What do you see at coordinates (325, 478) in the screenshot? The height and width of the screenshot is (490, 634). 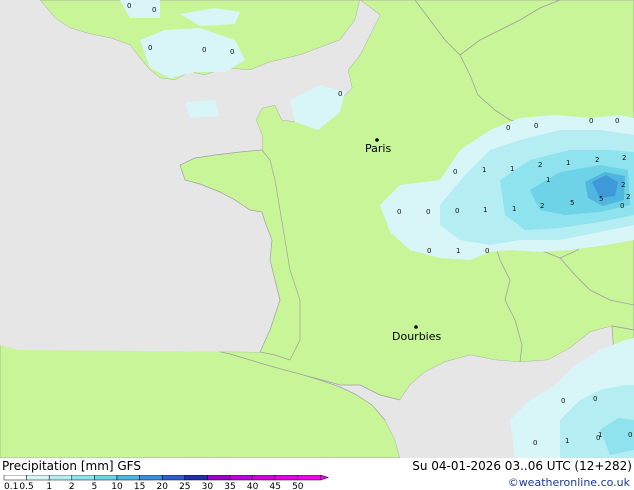 I see `legend-arrow-icon` at bounding box center [325, 478].